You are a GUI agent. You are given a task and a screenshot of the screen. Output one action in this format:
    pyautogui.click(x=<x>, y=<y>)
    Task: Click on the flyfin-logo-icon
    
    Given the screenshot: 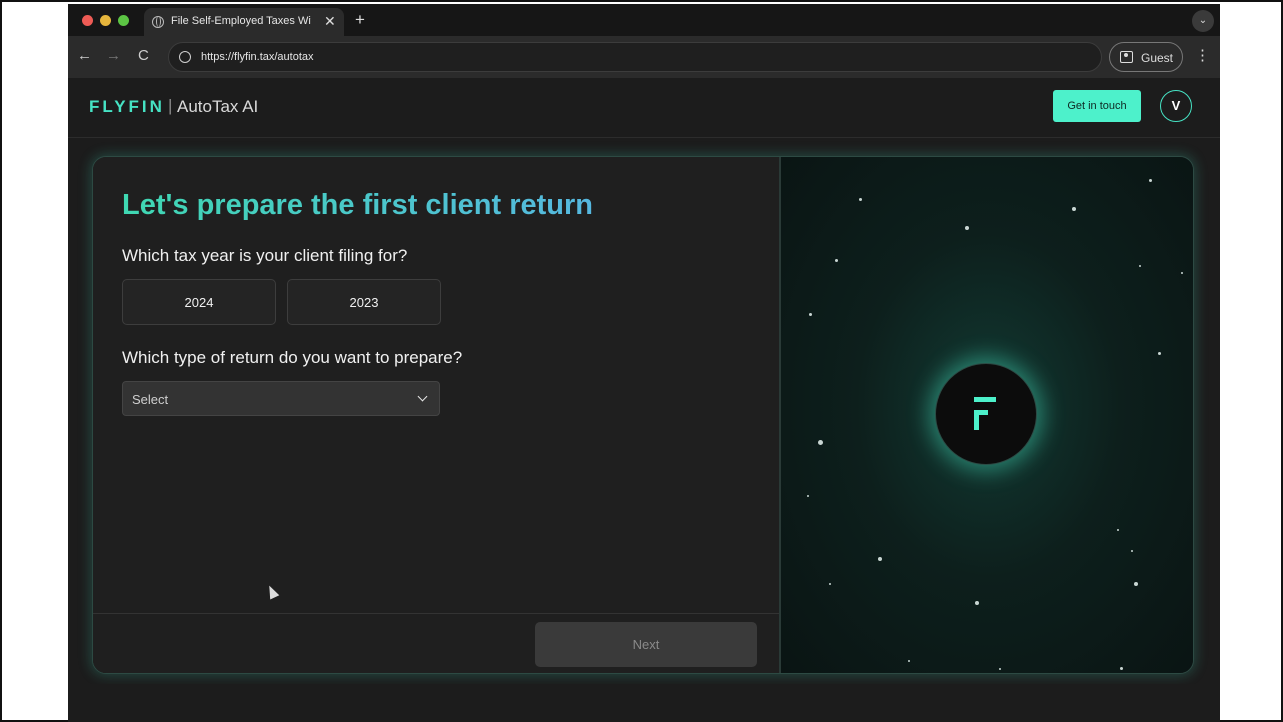 What is the action you would take?
    pyautogui.click(x=985, y=413)
    